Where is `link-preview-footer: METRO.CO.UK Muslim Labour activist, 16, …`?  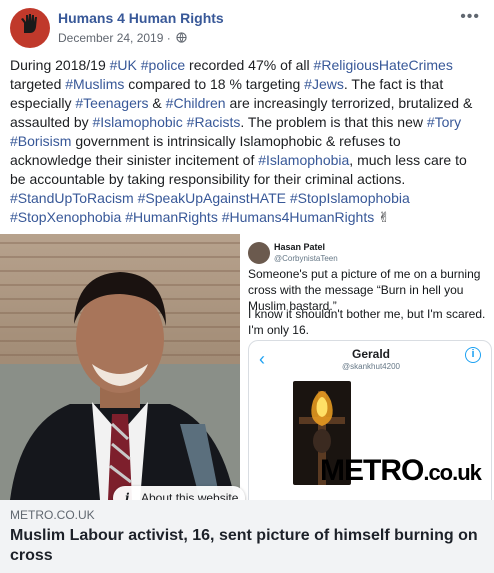 link-preview-footer: METRO.CO.UK Muslim Labour activist, 16, … is located at coordinates (247, 536).